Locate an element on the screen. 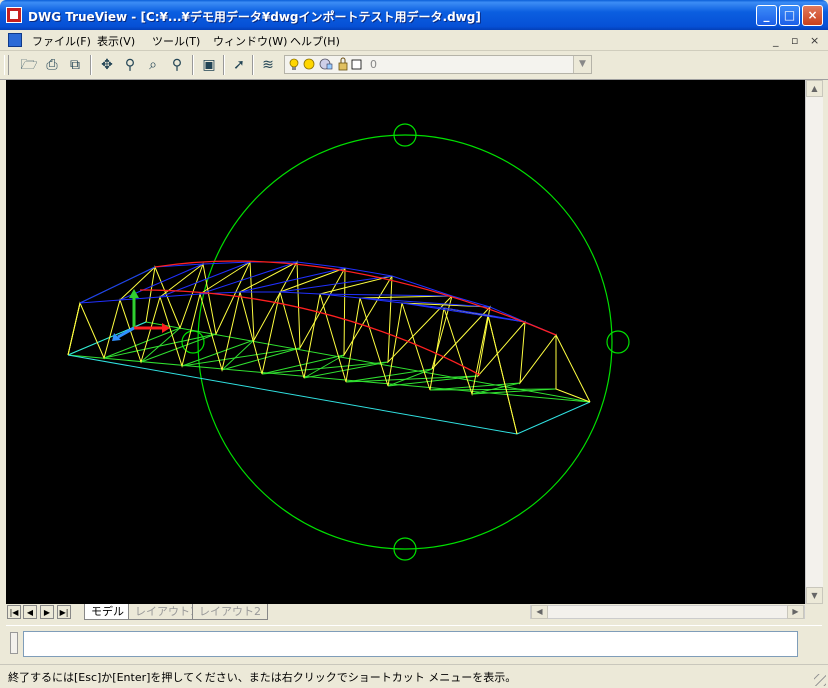 The width and height of the screenshot is (828, 688). mdi-minimize-button: _ is located at coordinates (776, 40).